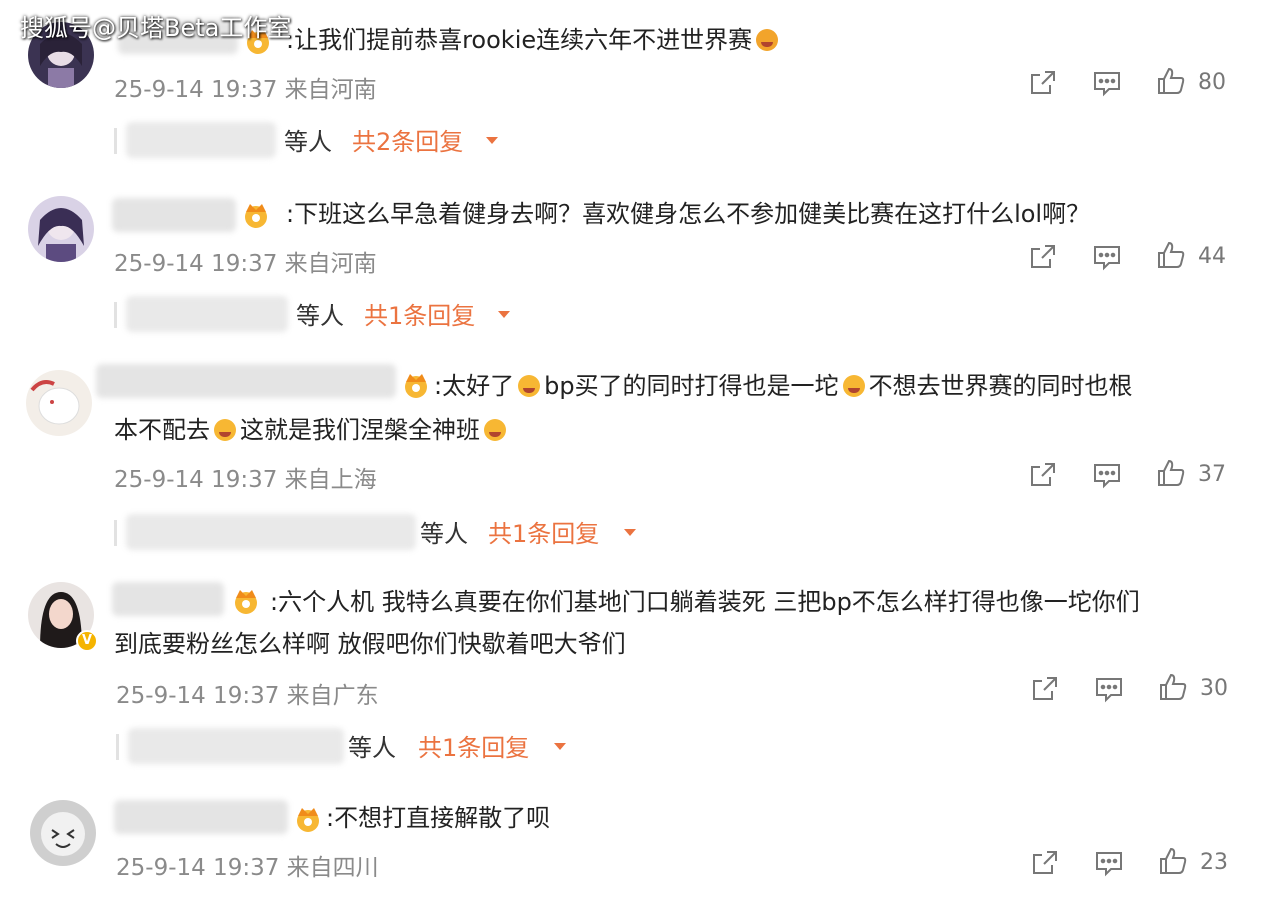  I want to click on reply-count: 共2条回复, so click(407, 139).